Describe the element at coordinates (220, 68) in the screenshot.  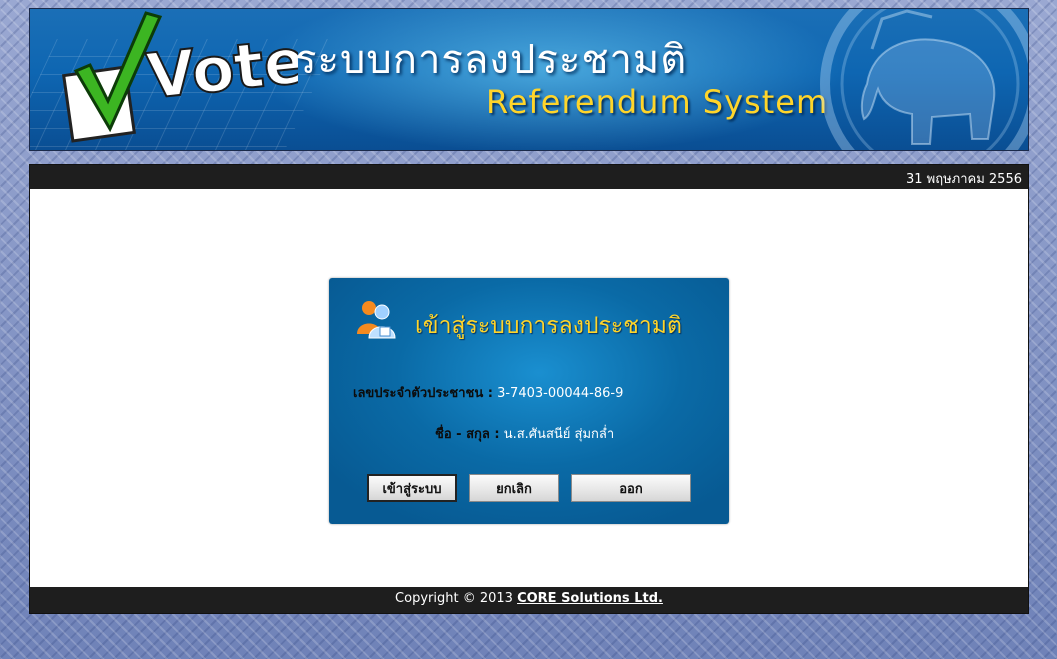
I see `vote-logo-text: Vote` at that location.